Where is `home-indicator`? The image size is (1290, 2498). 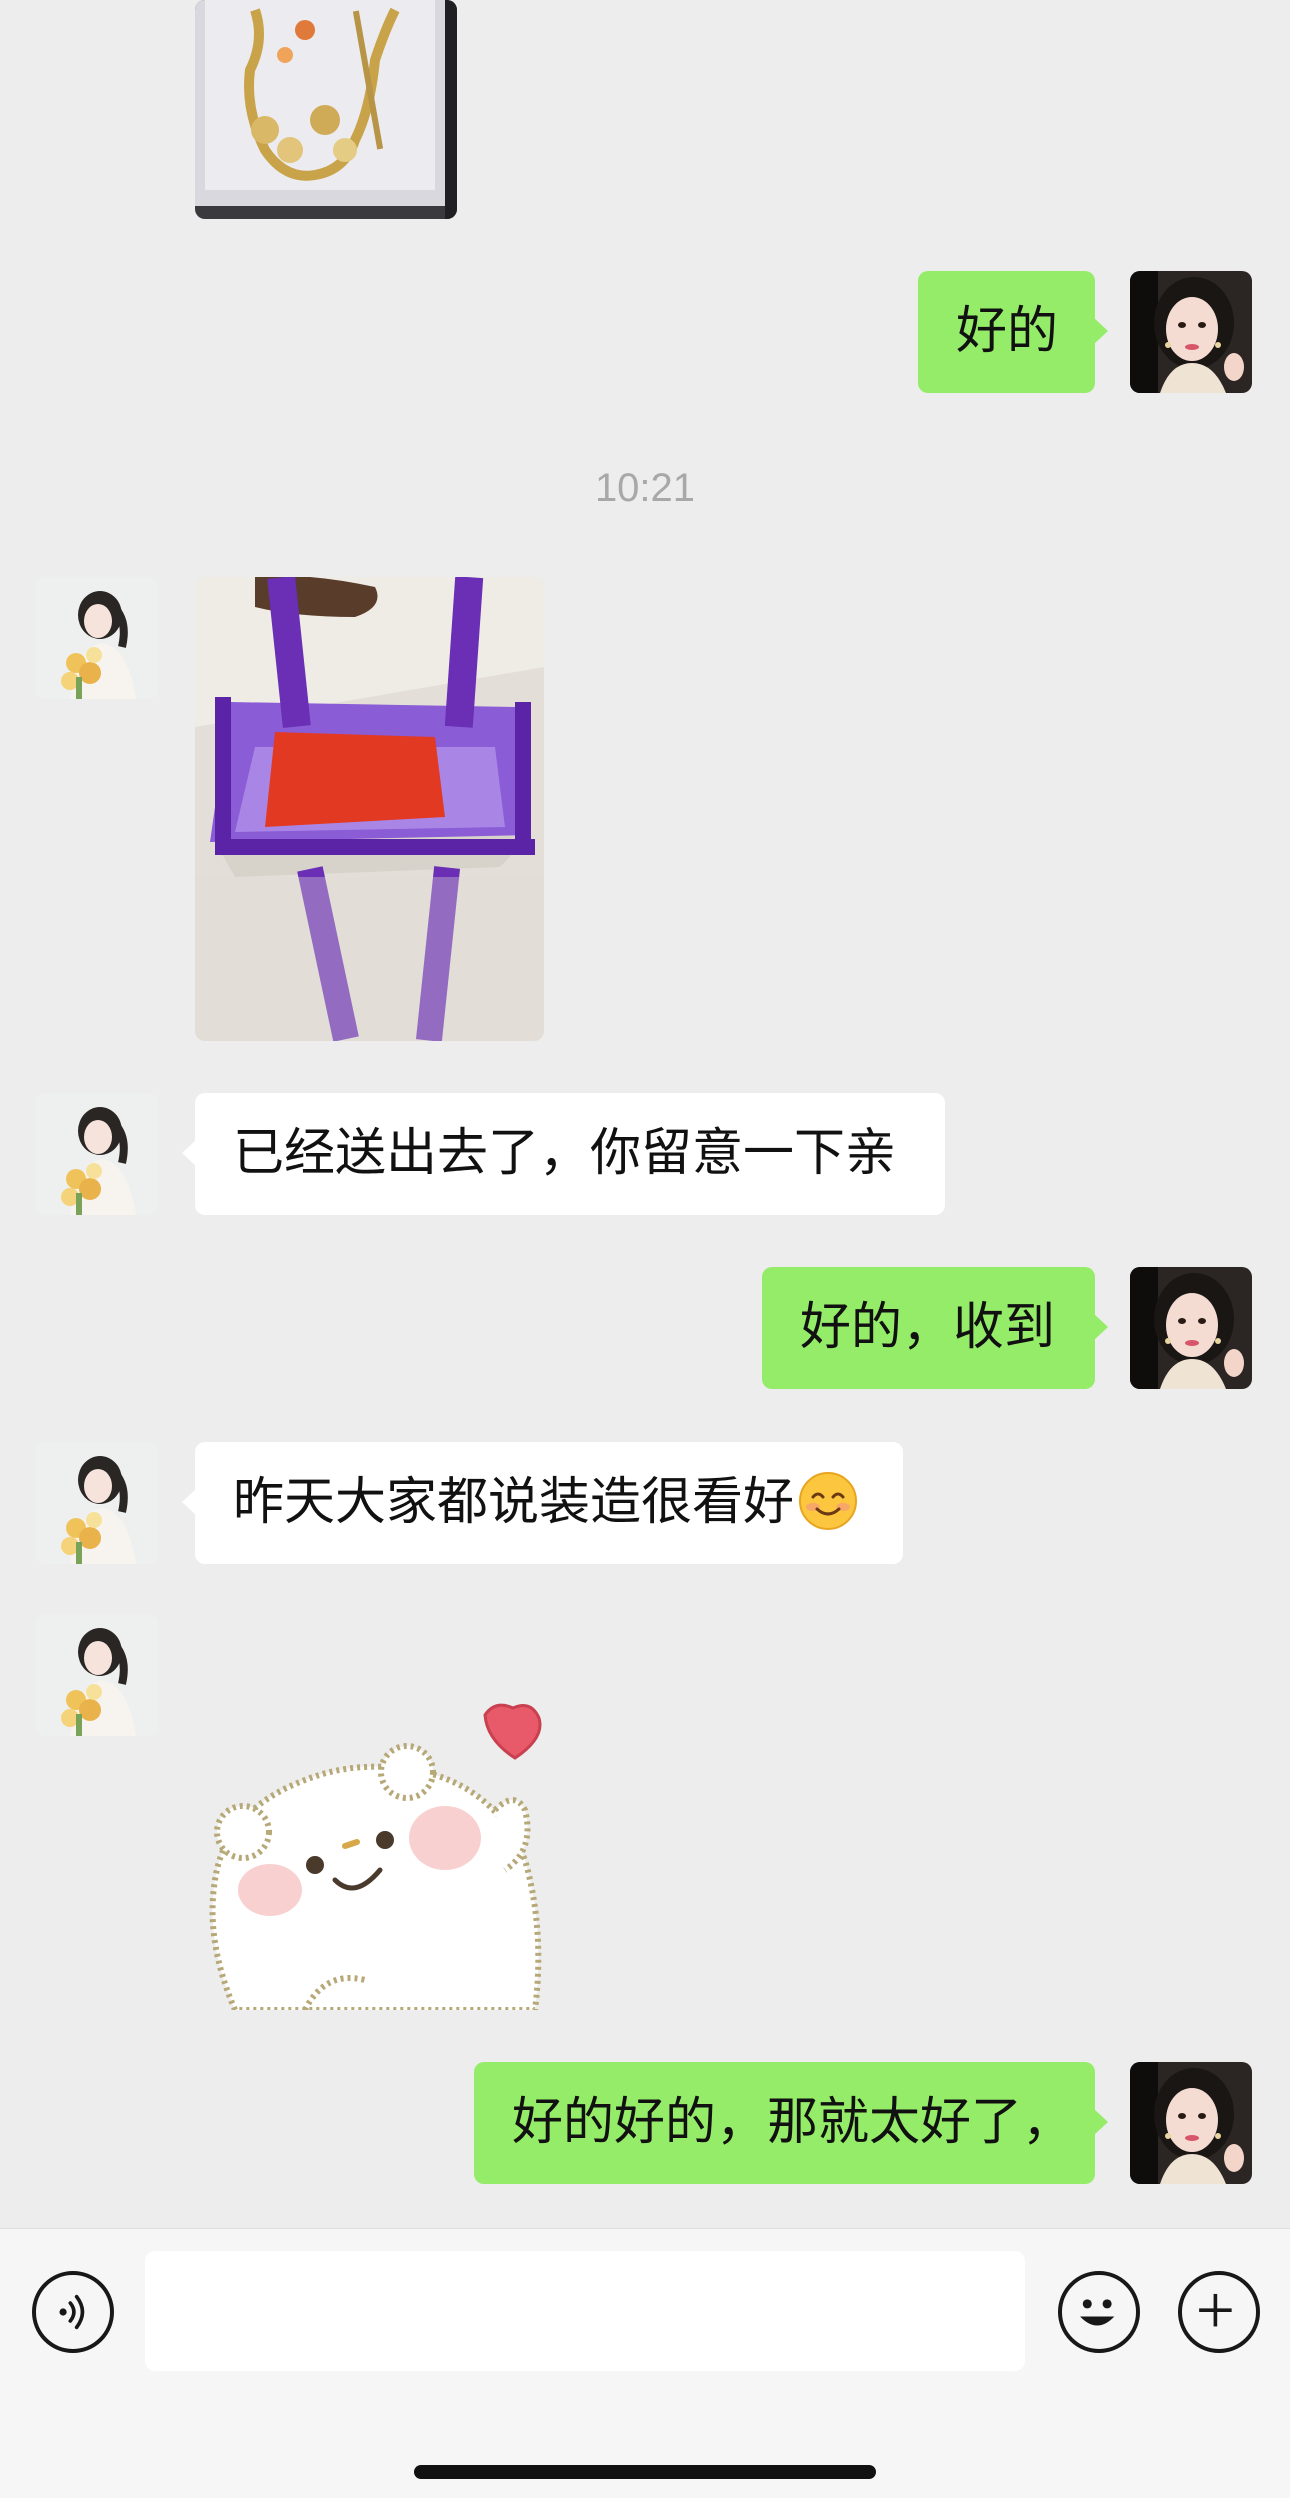
home-indicator is located at coordinates (645, 2472).